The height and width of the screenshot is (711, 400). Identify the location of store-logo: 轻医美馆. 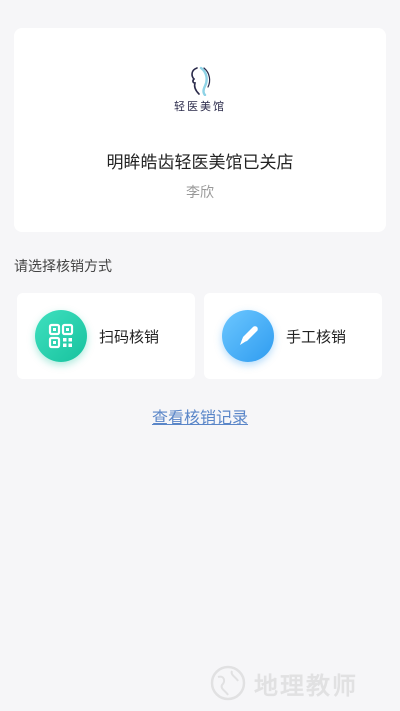
(200, 93).